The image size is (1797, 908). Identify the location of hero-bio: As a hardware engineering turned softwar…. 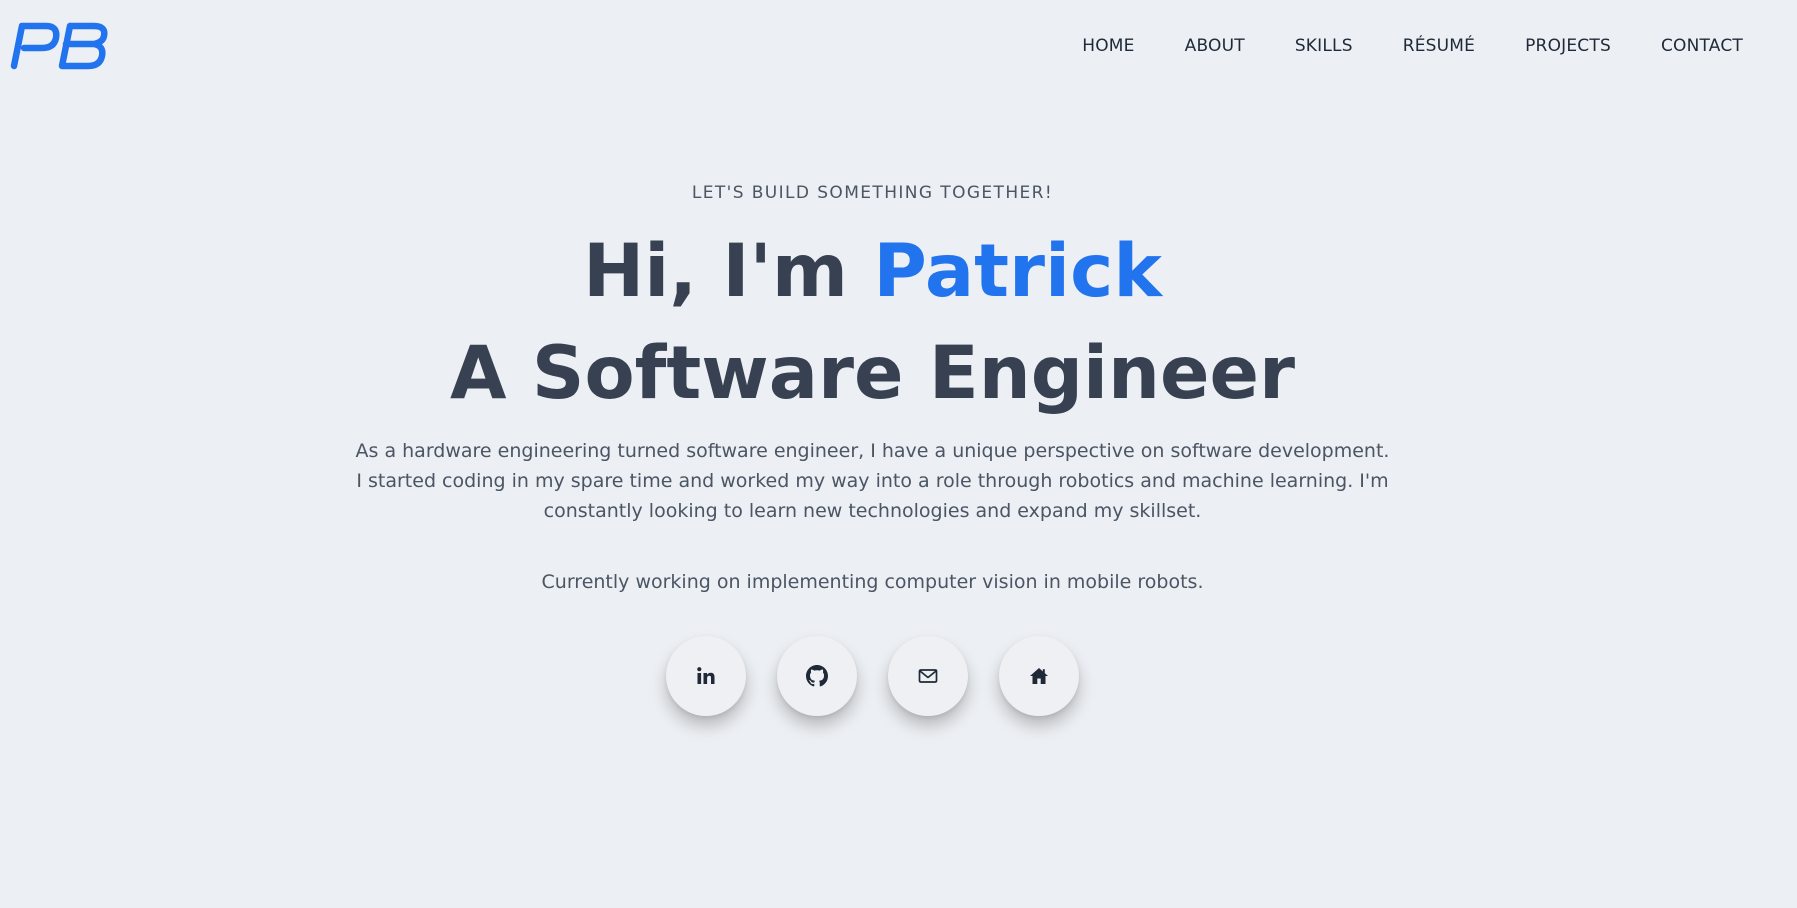
(872, 481).